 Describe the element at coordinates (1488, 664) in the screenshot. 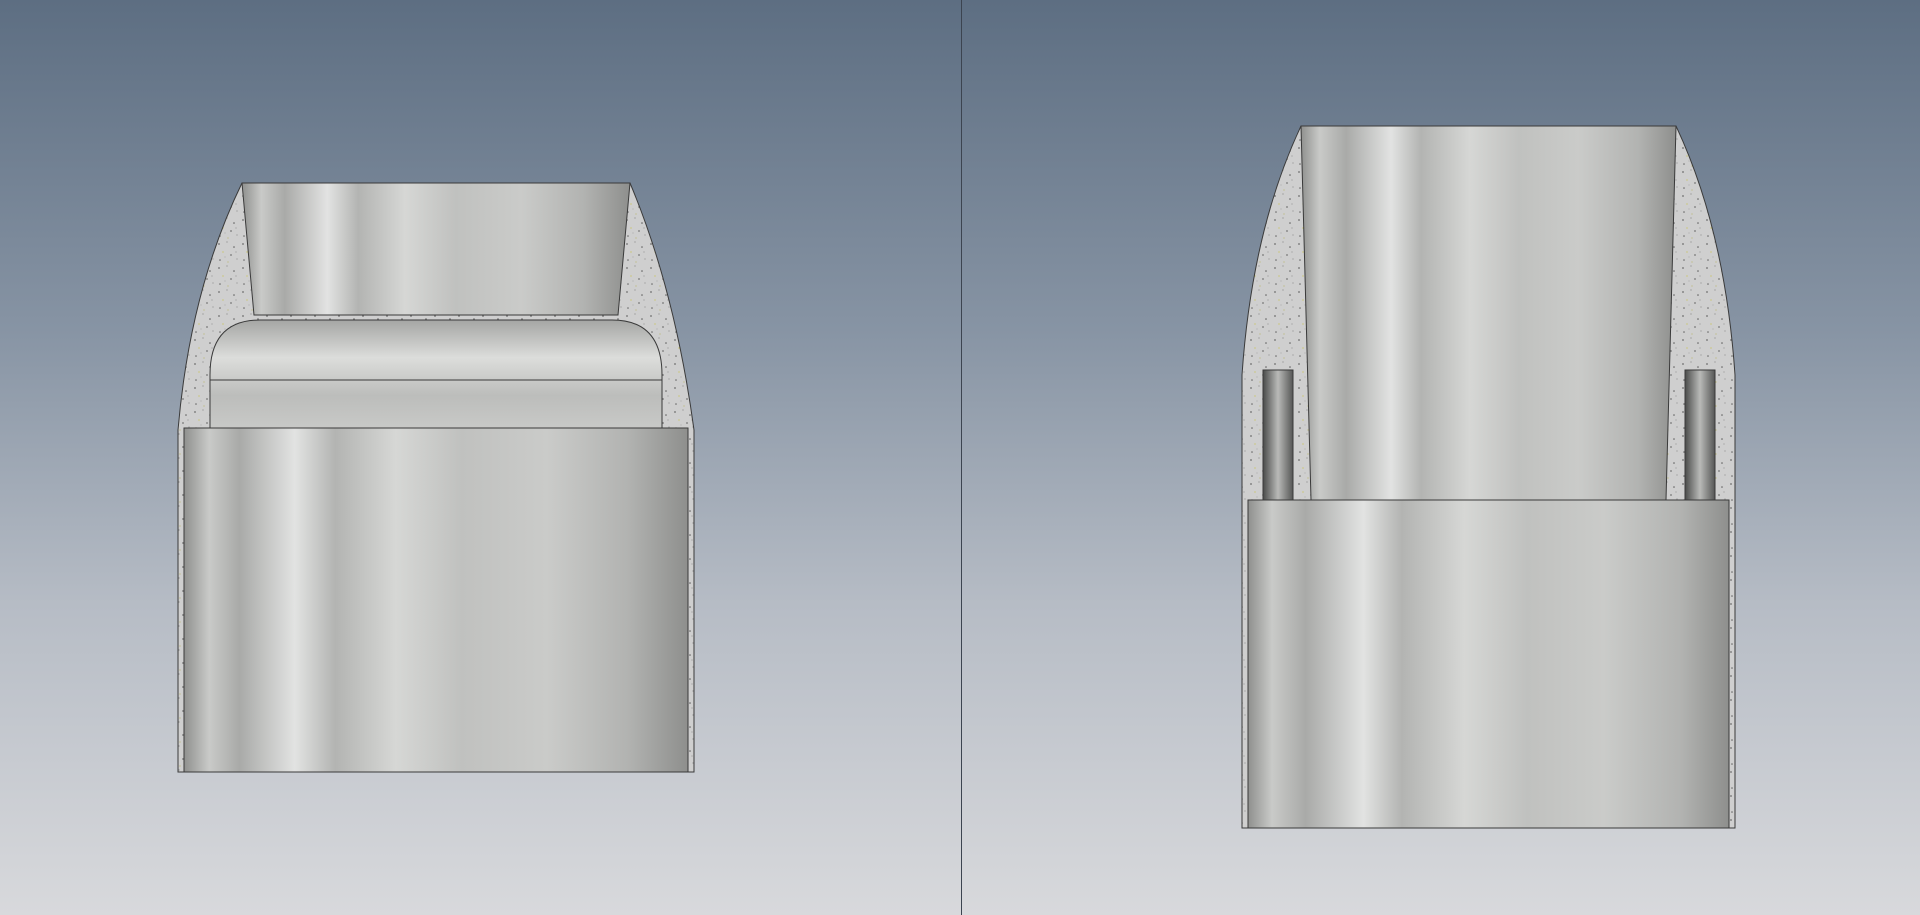

I see `right-main-body` at that location.